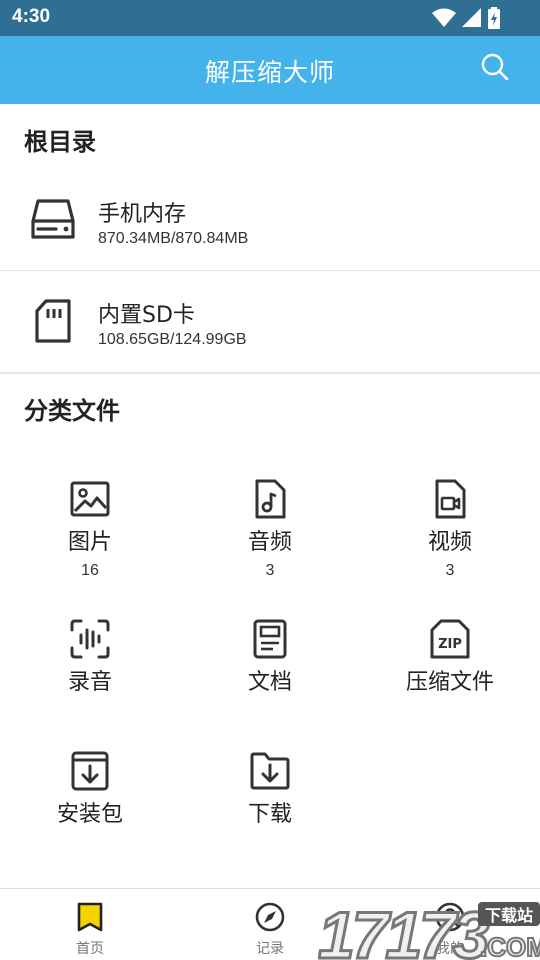  Describe the element at coordinates (89, 682) in the screenshot. I see `category-label: 录音` at that location.